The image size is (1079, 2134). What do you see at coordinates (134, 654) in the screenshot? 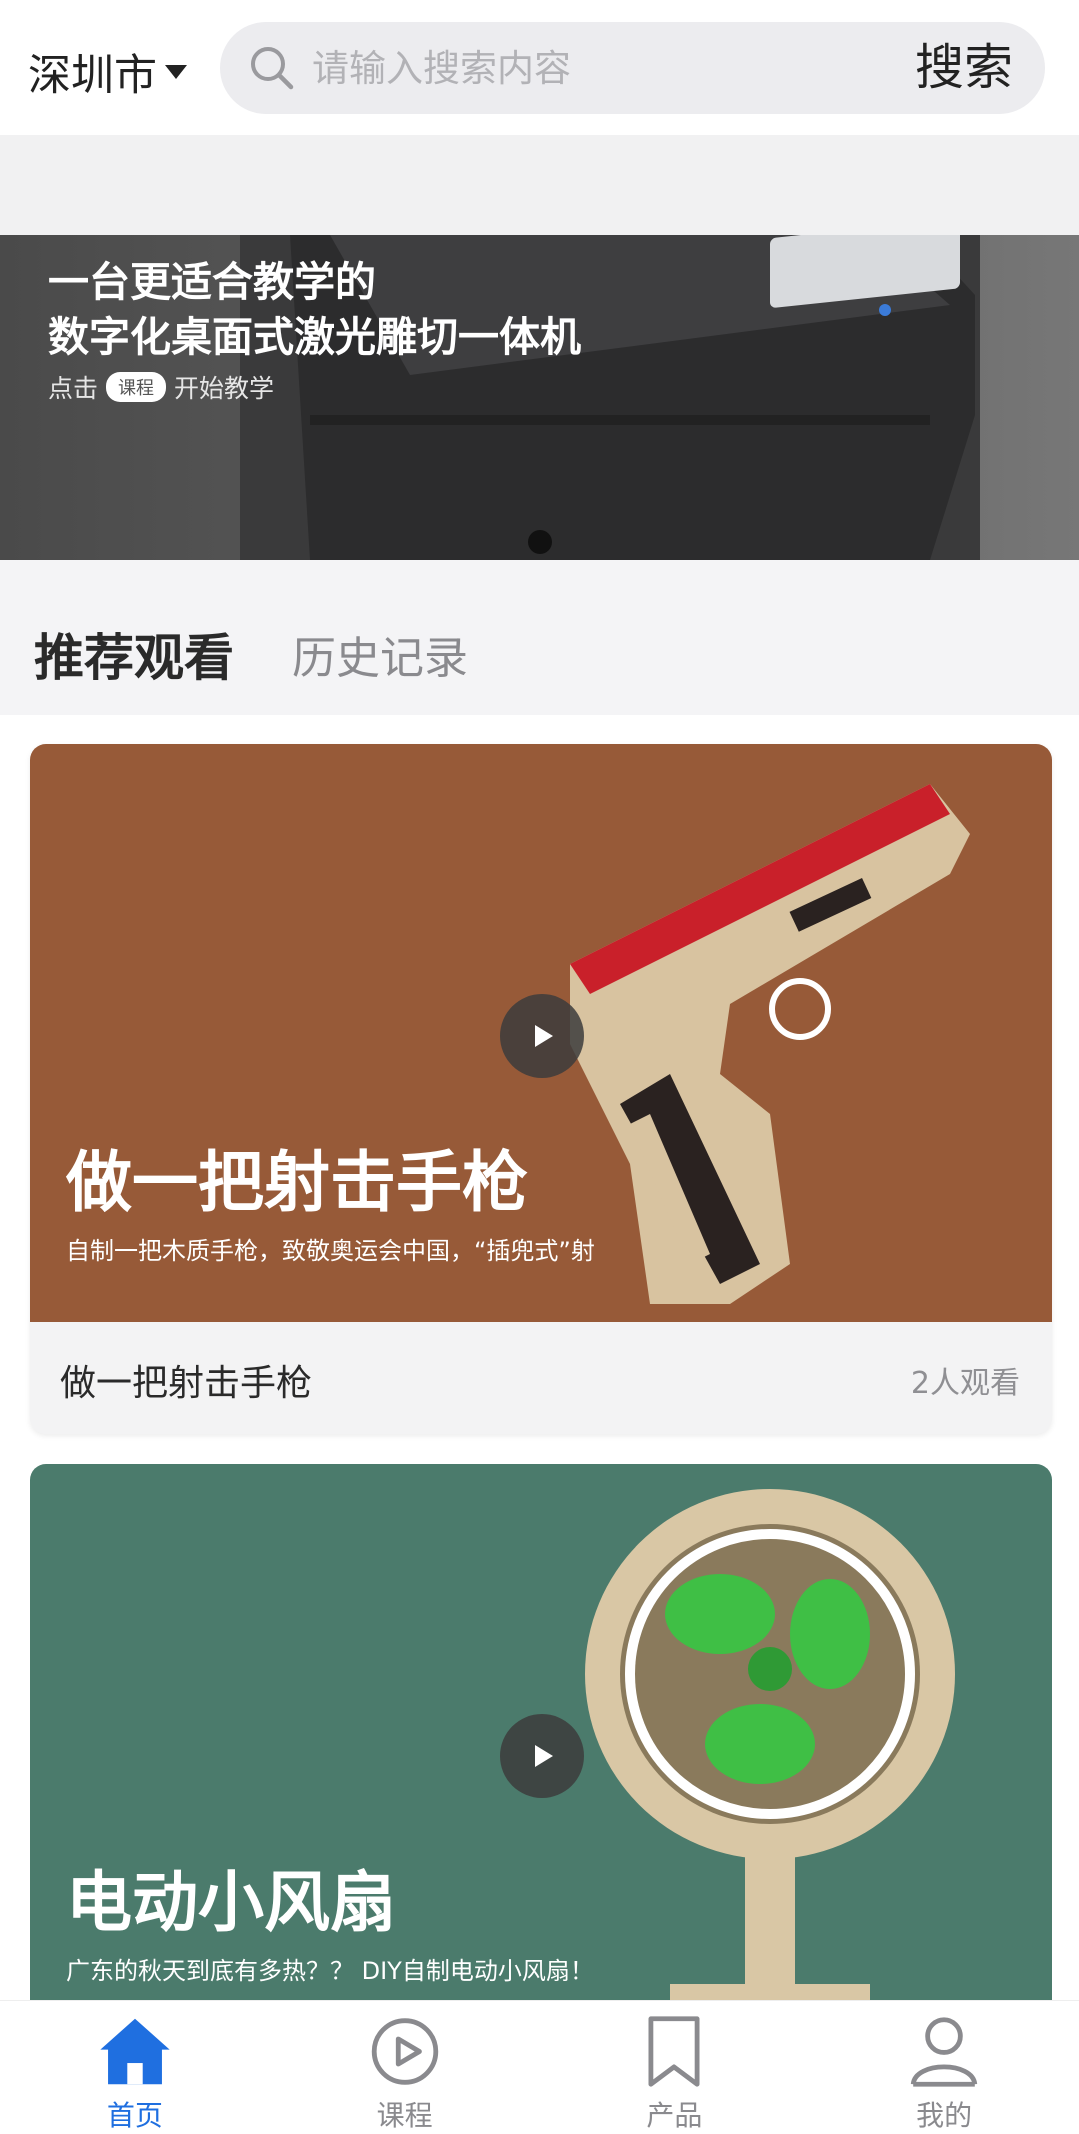
I see `tab-recommended: 推荐观看` at bounding box center [134, 654].